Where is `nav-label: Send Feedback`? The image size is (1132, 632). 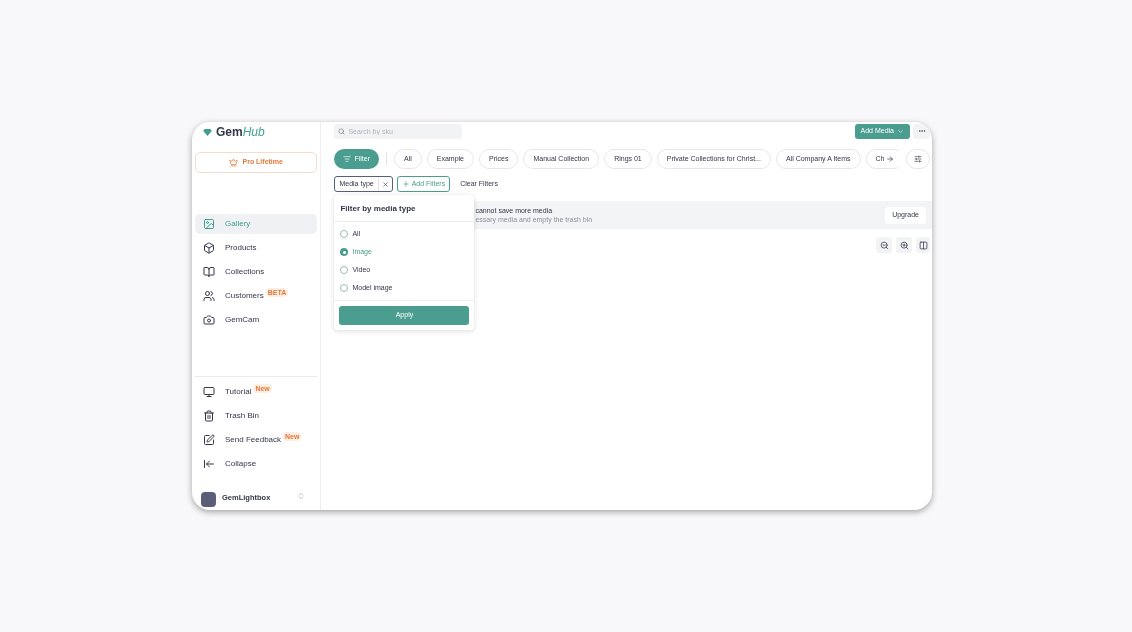
nav-label: Send Feedback is located at coordinates (253, 440).